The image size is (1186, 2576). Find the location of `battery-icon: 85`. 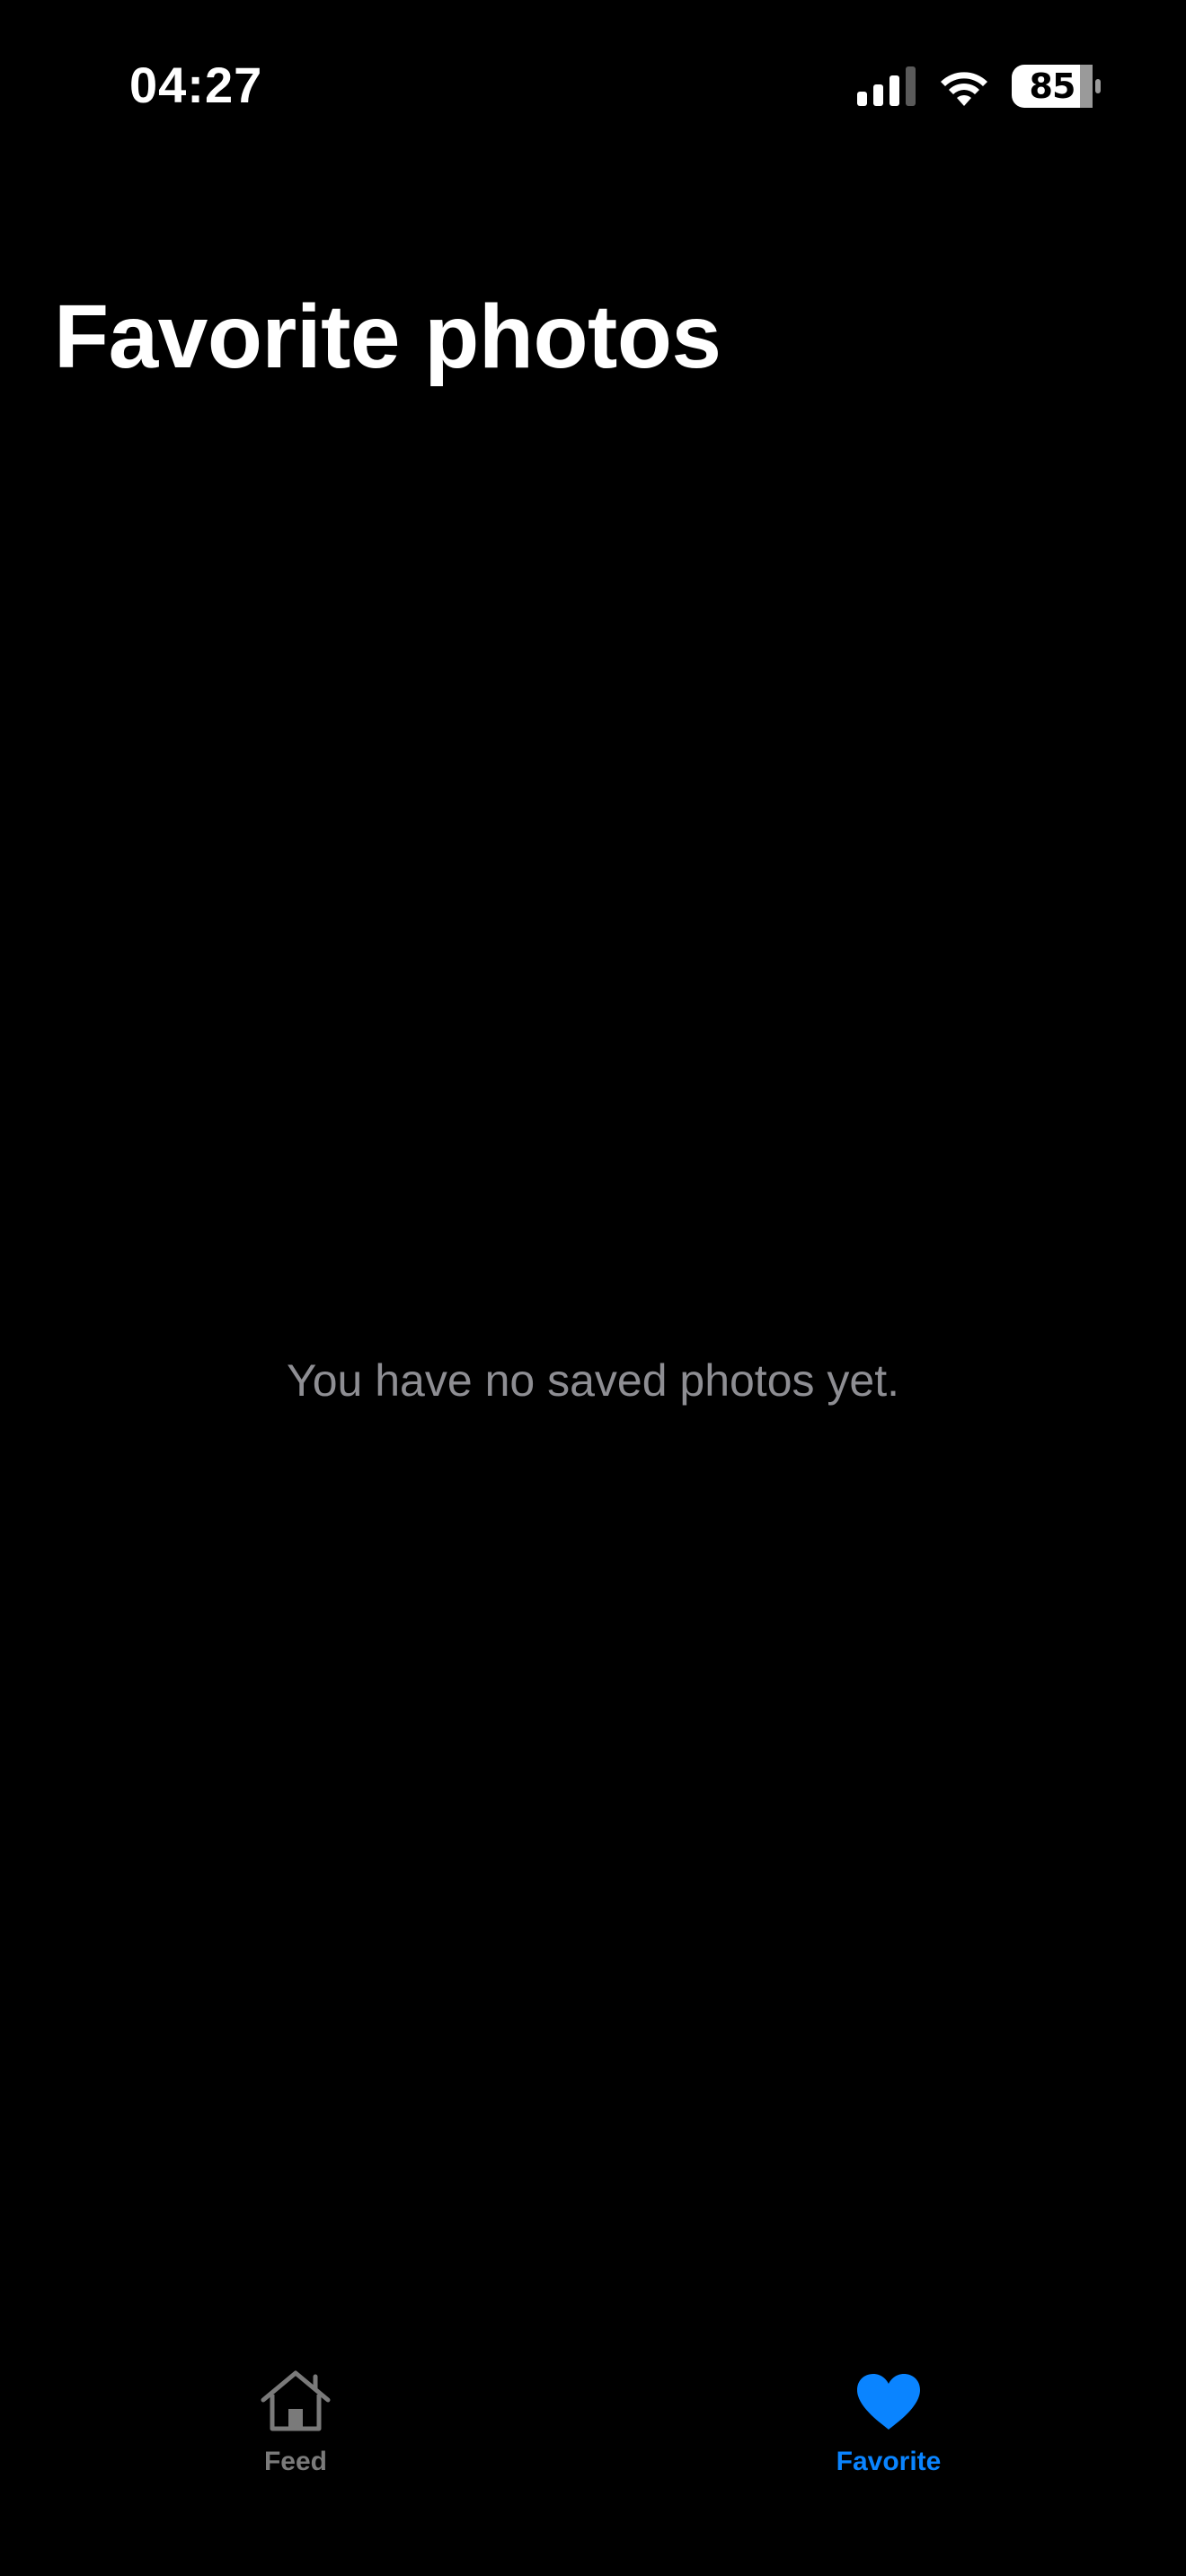

battery-icon: 85 is located at coordinates (1057, 86).